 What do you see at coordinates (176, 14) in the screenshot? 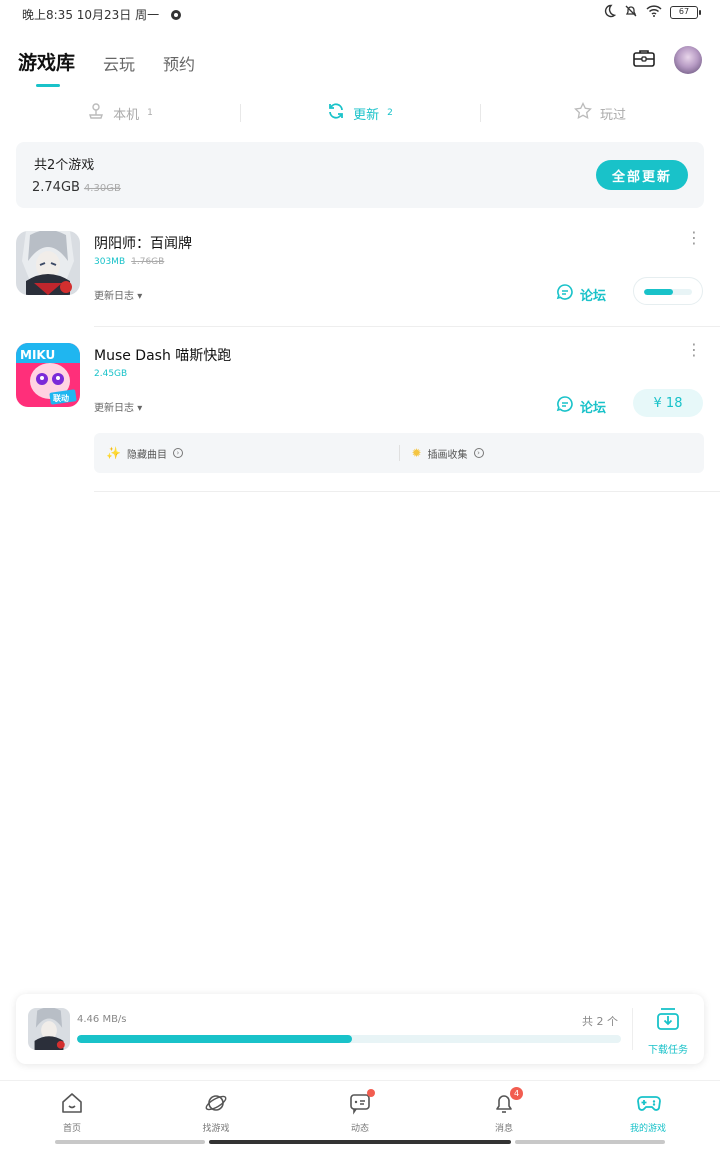
I see `notification-app-icon` at bounding box center [176, 14].